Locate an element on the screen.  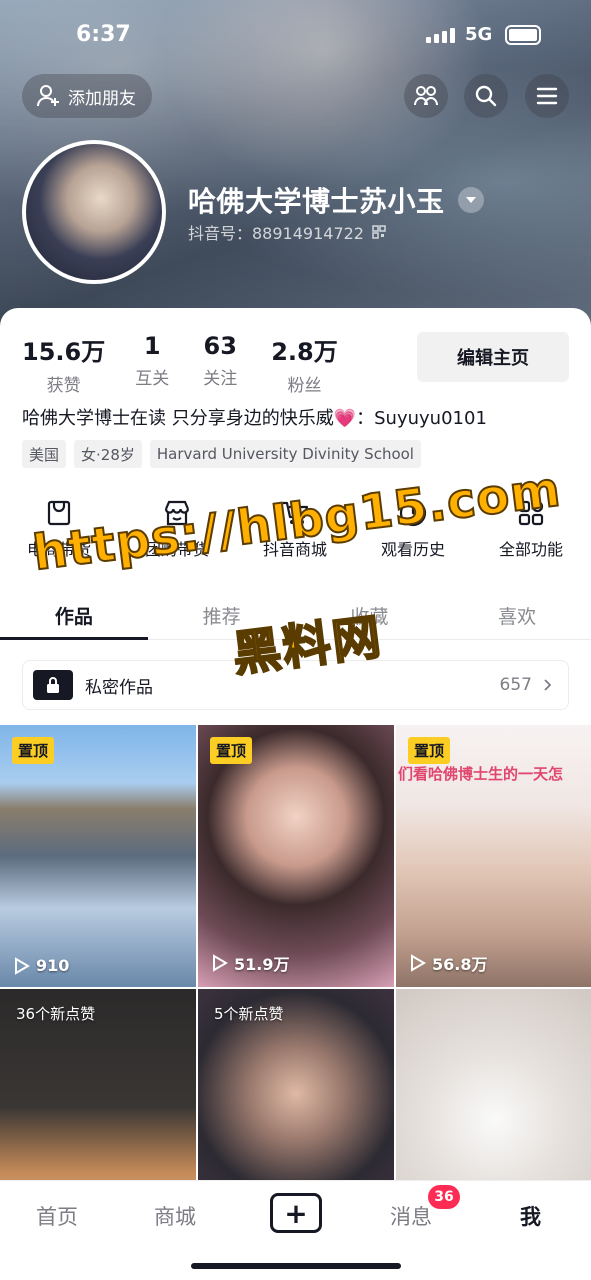
tool-label: 全部功能 is located at coordinates (530, 549).